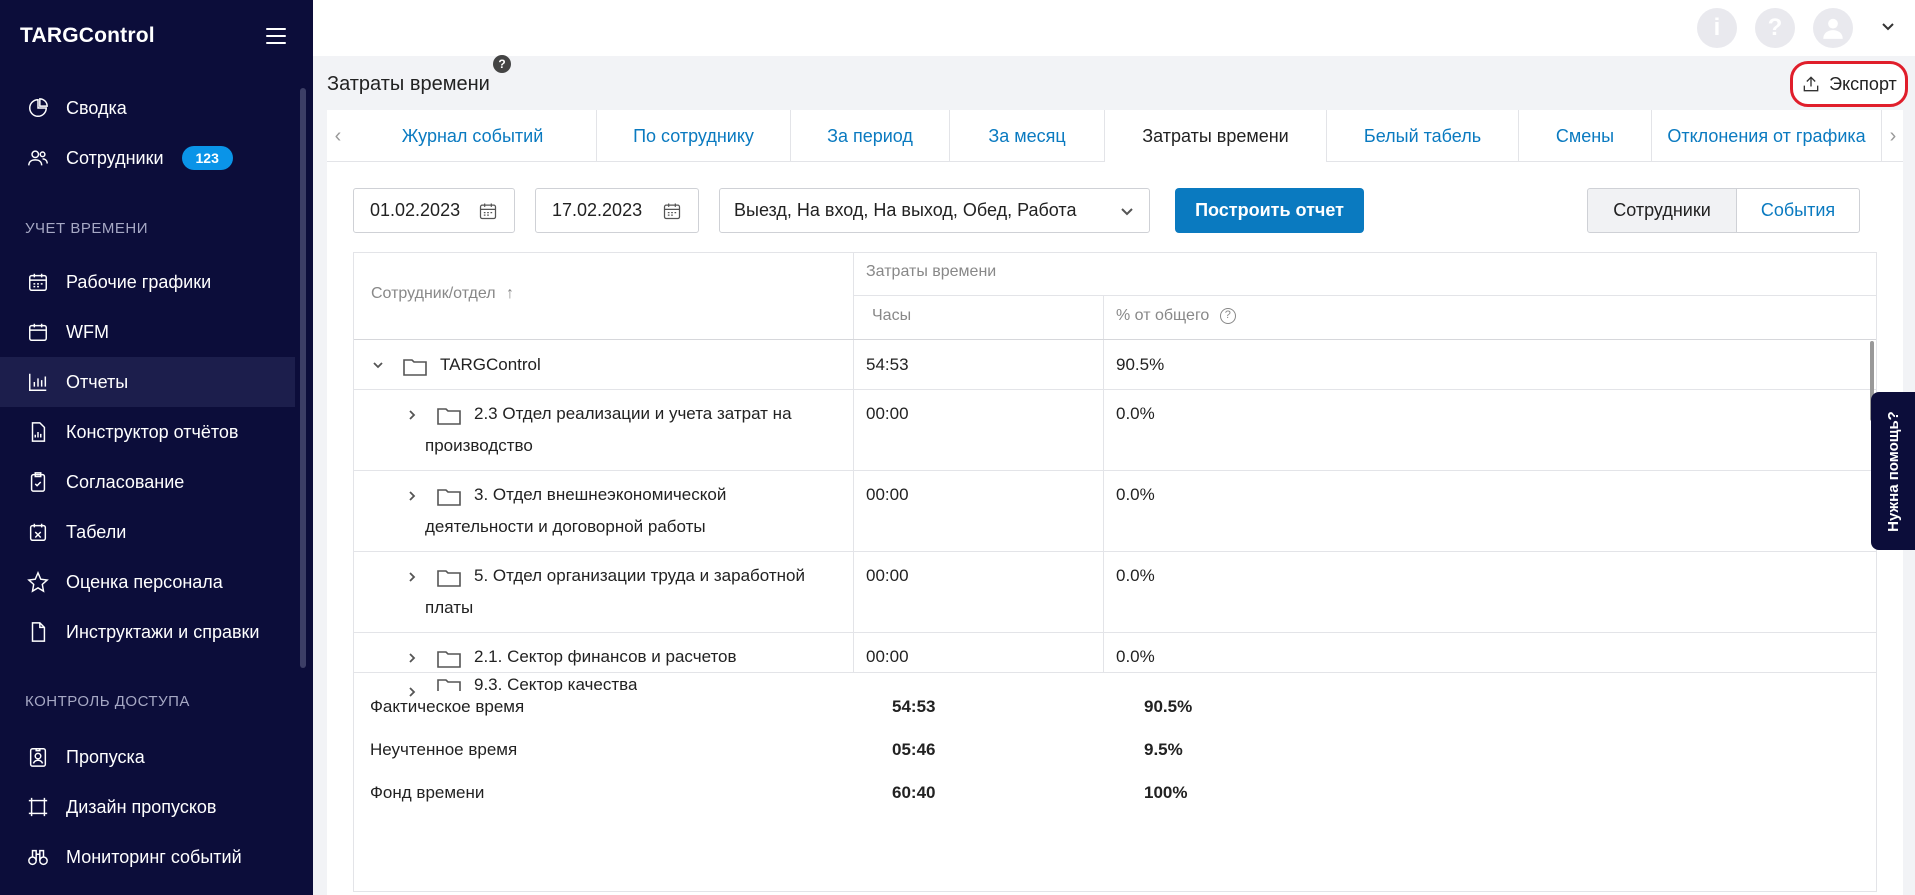 The height and width of the screenshot is (895, 1915). Describe the element at coordinates (1227, 315) in the screenshot. I see `percent-help-icon: ?` at that location.